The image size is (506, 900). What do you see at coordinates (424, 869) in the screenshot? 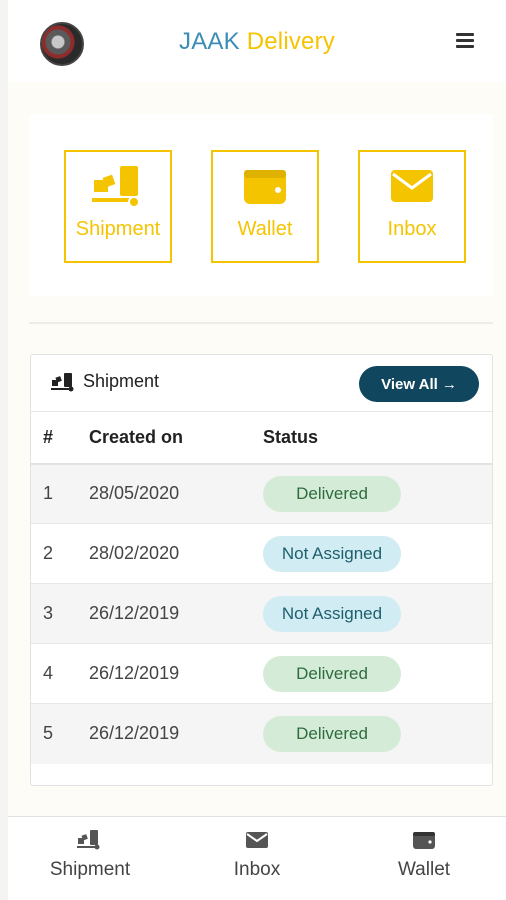
I see `nav-label: Wallet` at bounding box center [424, 869].